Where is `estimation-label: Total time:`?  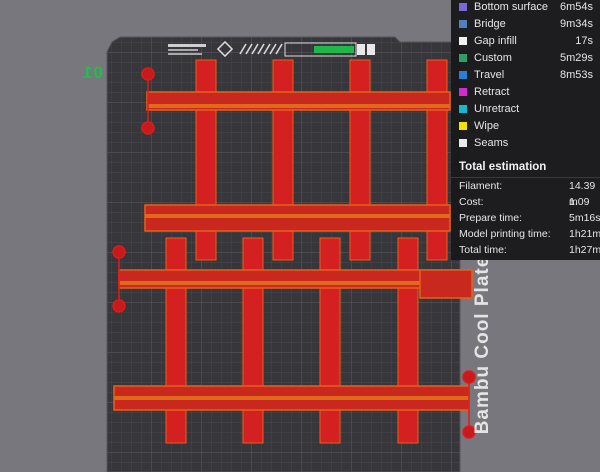
estimation-label: Total time: is located at coordinates (483, 250).